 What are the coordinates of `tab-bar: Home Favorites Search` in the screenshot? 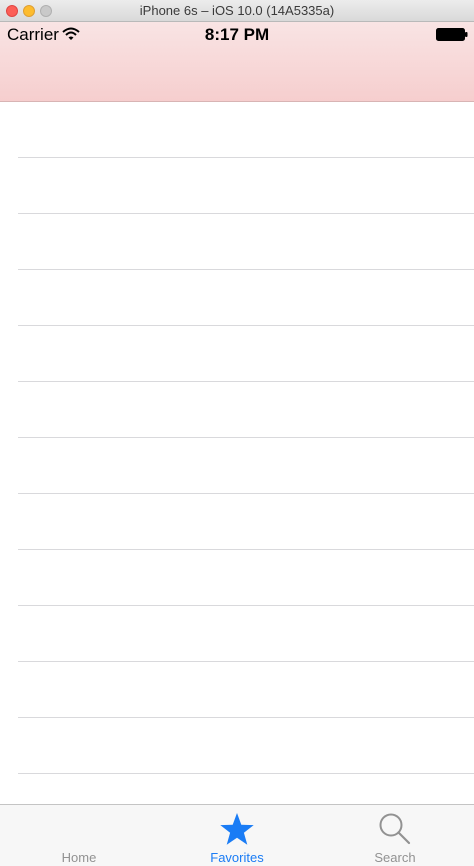 It's located at (237, 835).